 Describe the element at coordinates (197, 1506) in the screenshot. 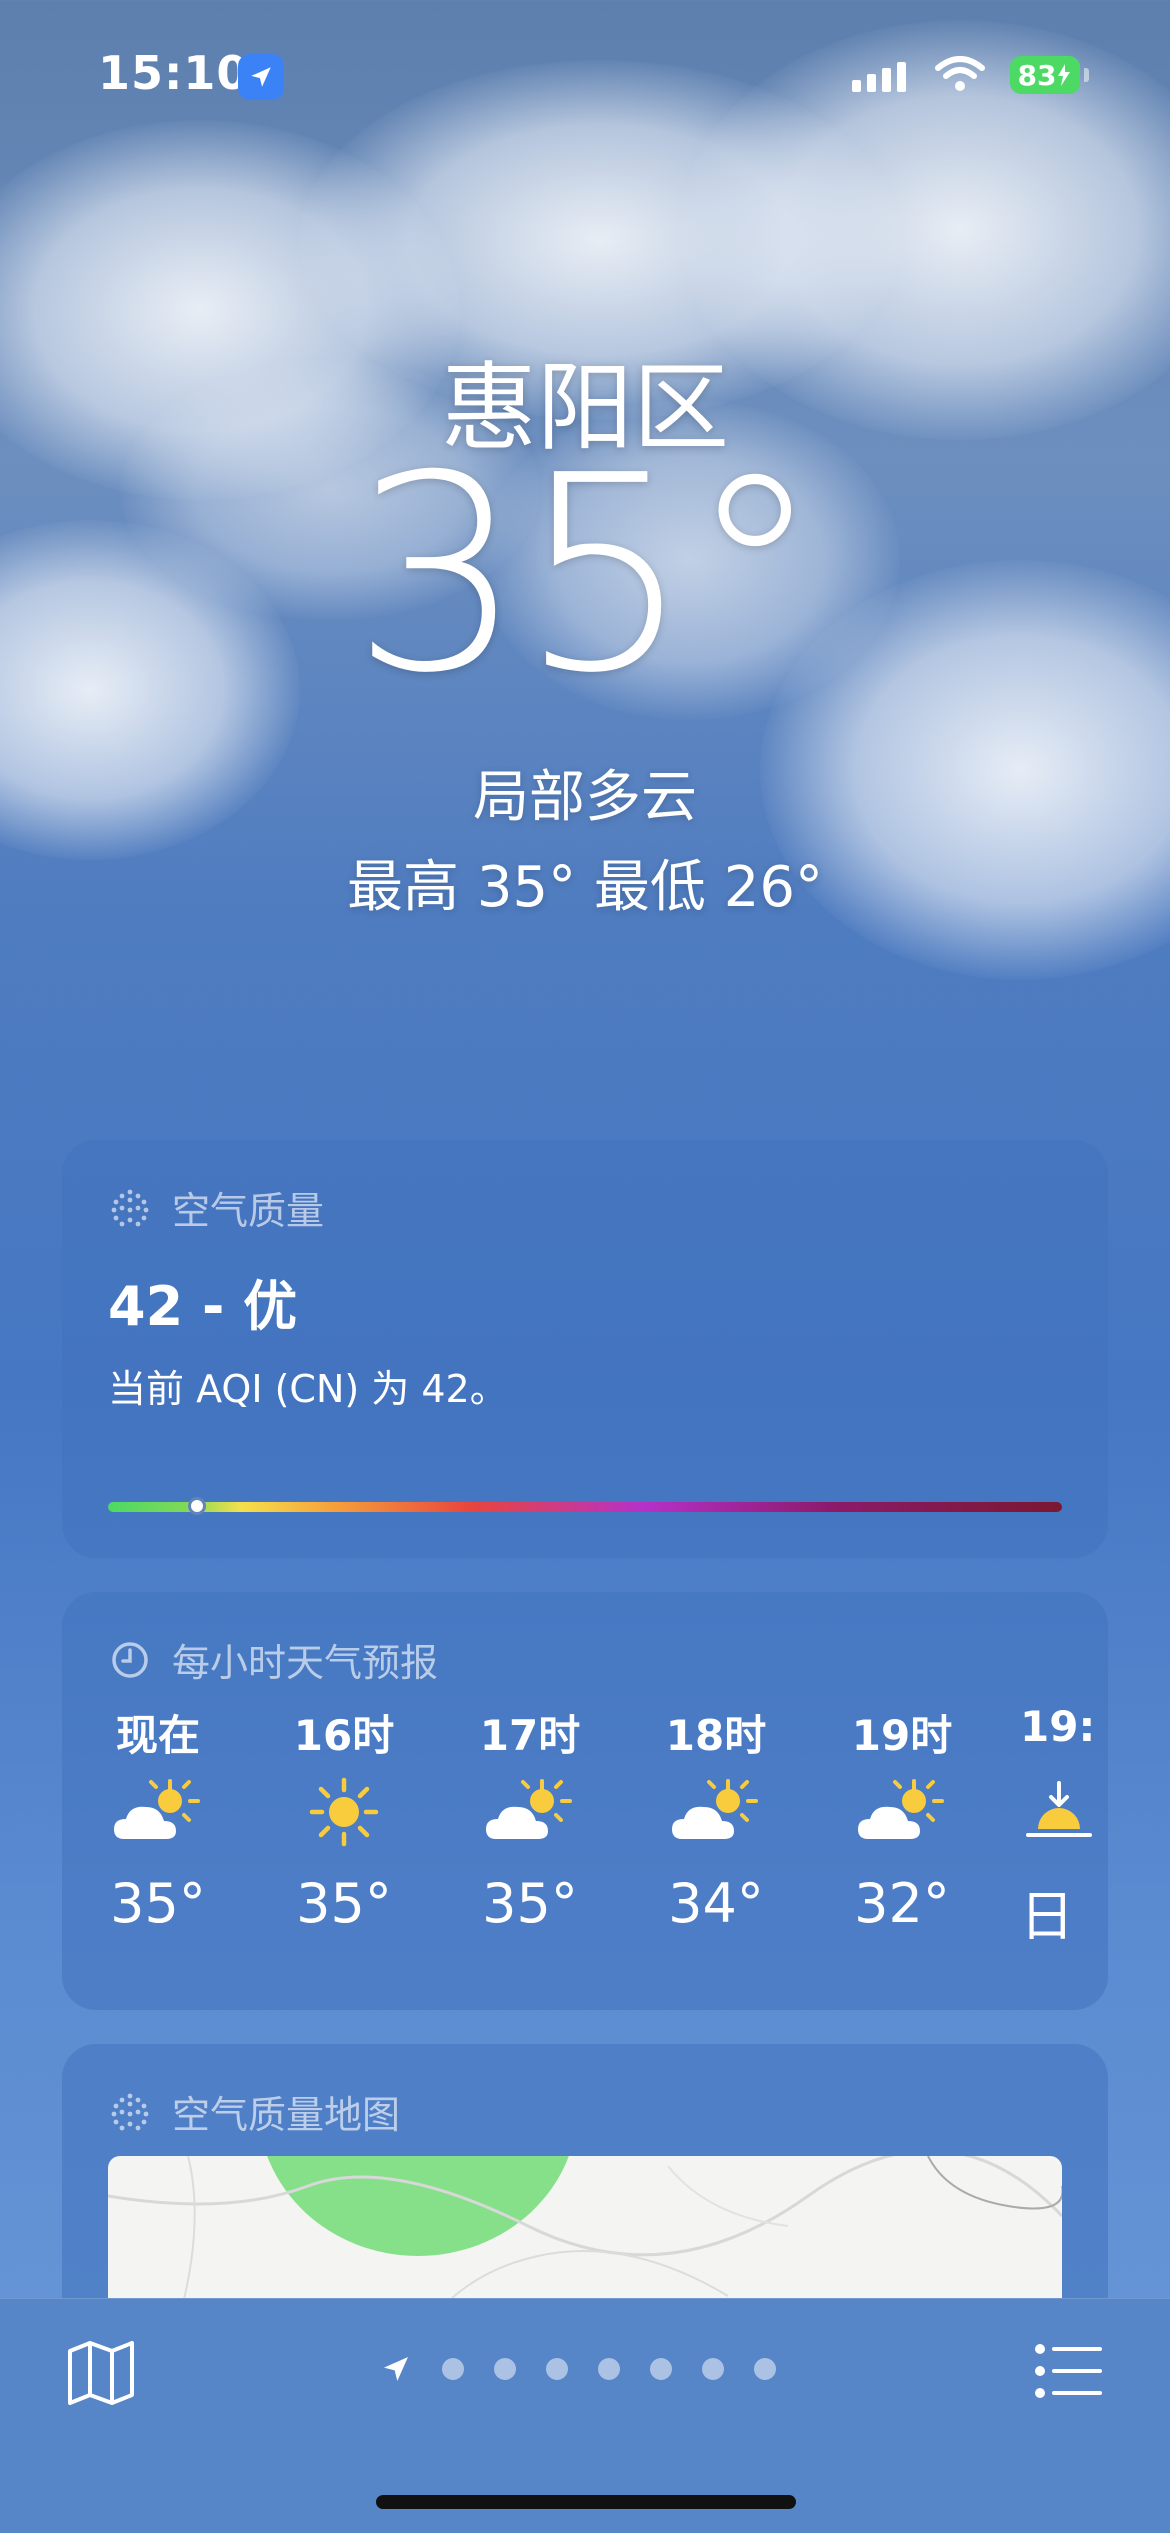

I see `aqi-indicator` at that location.